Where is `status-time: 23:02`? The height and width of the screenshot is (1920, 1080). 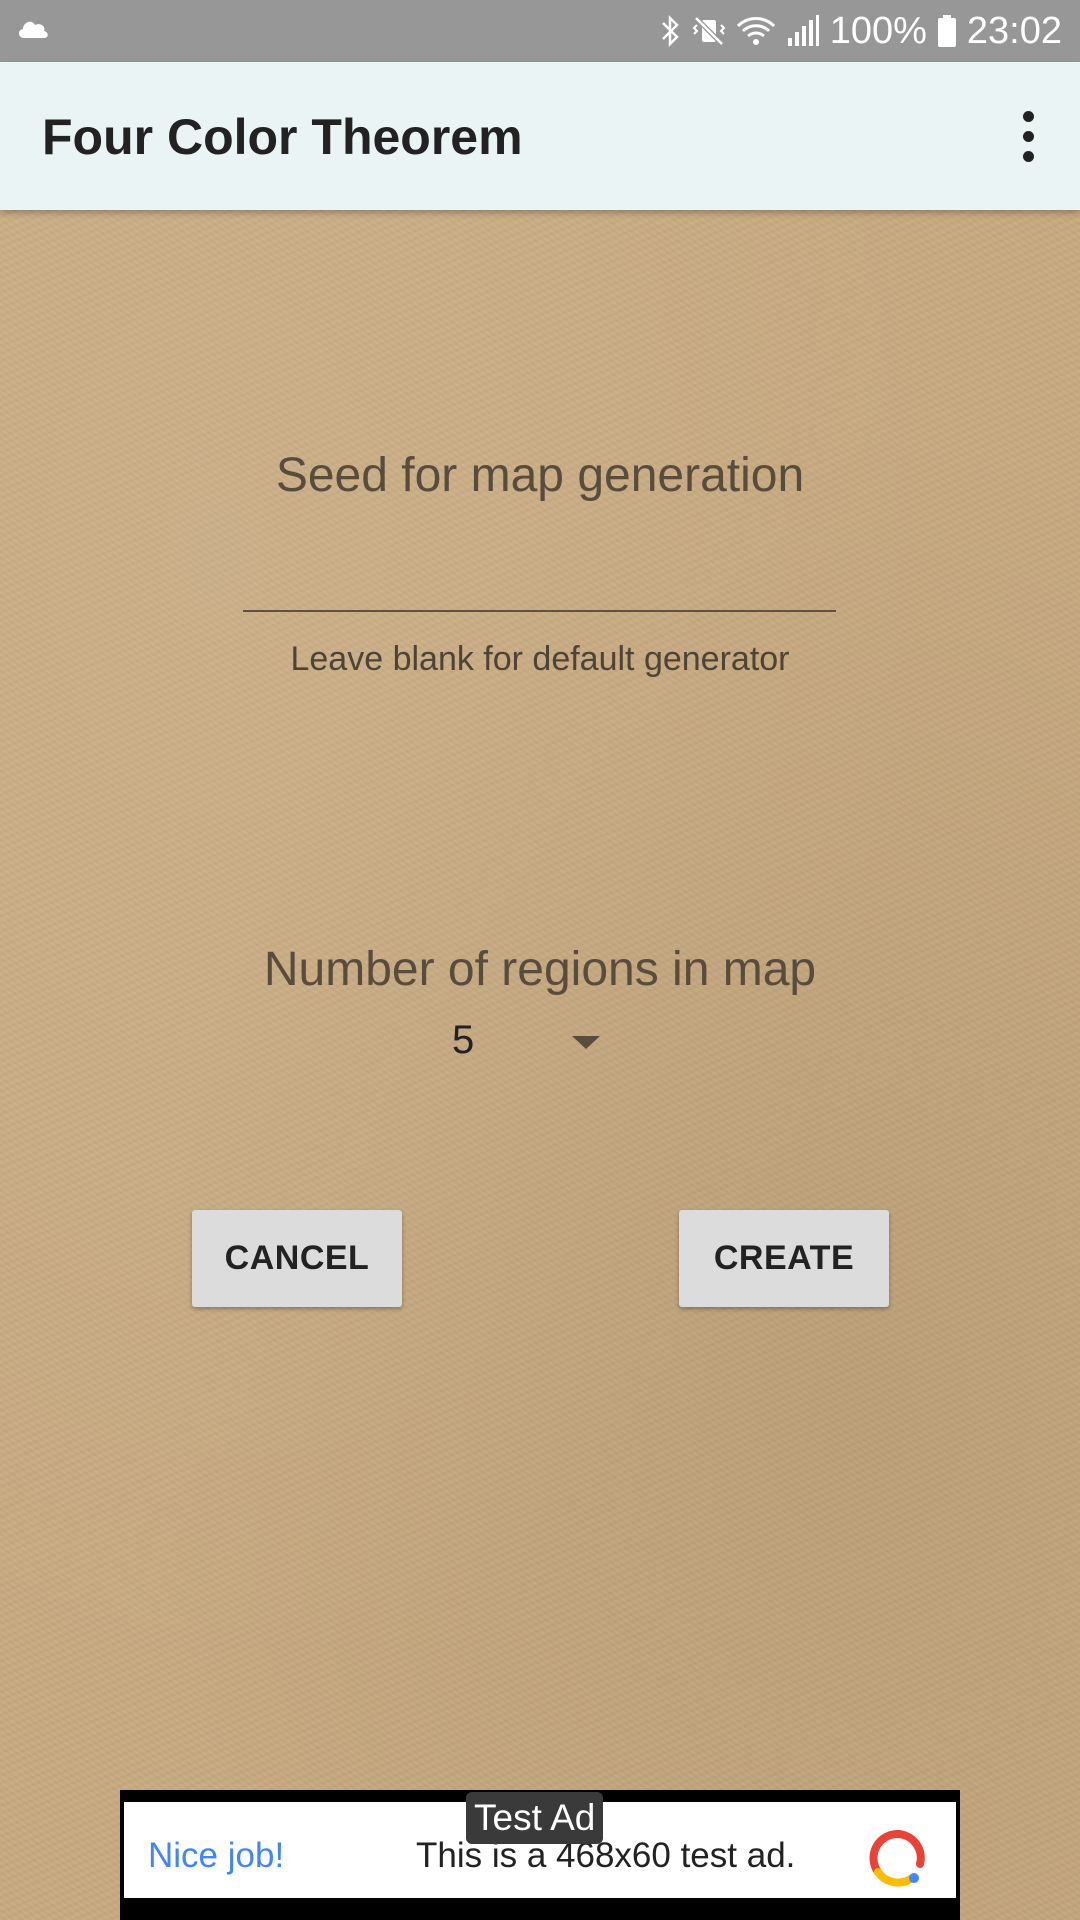 status-time: 23:02 is located at coordinates (1014, 30).